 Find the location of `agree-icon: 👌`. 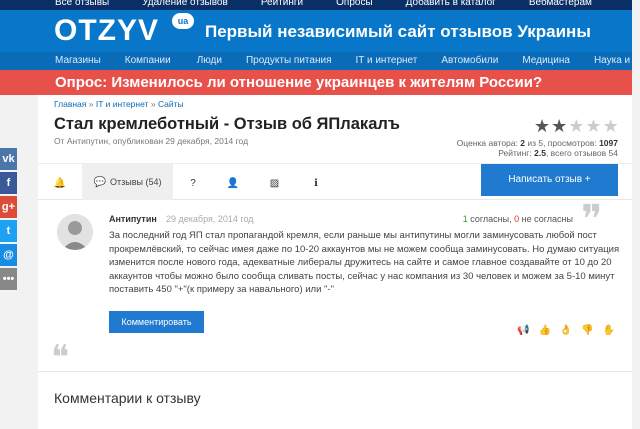

agree-icon: 👌 is located at coordinates (566, 330).